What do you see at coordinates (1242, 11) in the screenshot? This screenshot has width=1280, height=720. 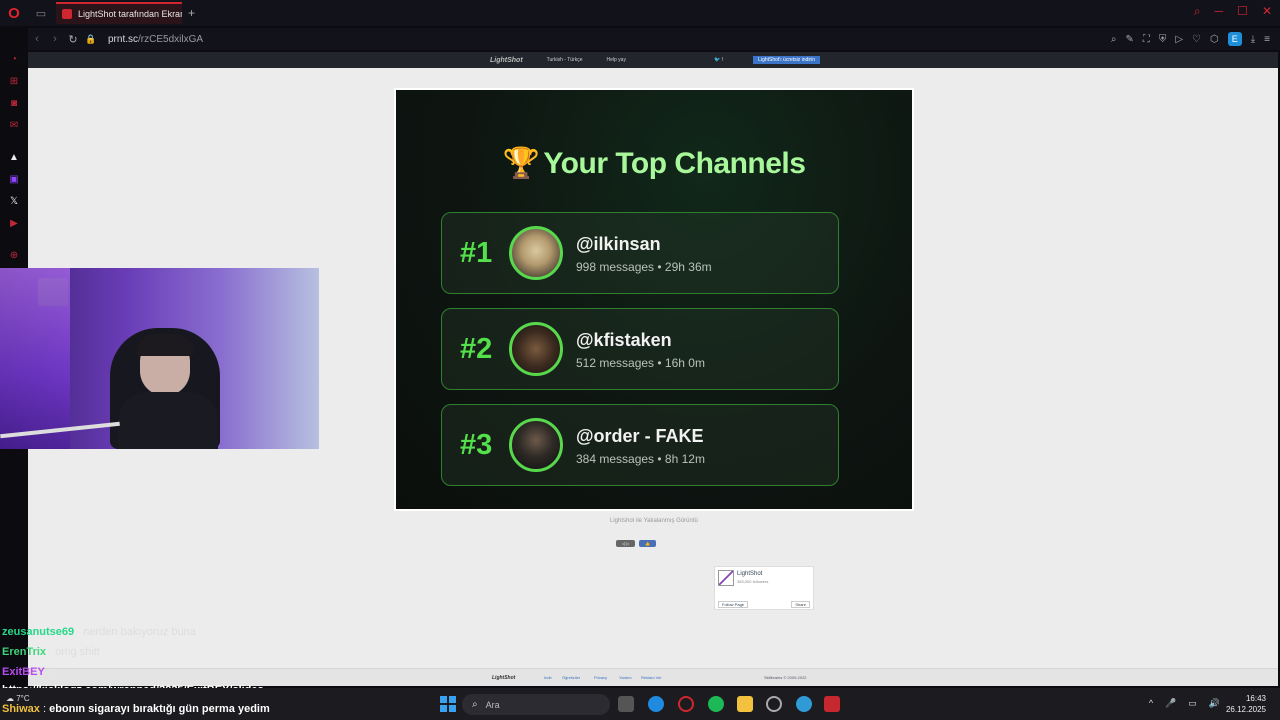 I see `maximize-button: ☐` at bounding box center [1242, 11].